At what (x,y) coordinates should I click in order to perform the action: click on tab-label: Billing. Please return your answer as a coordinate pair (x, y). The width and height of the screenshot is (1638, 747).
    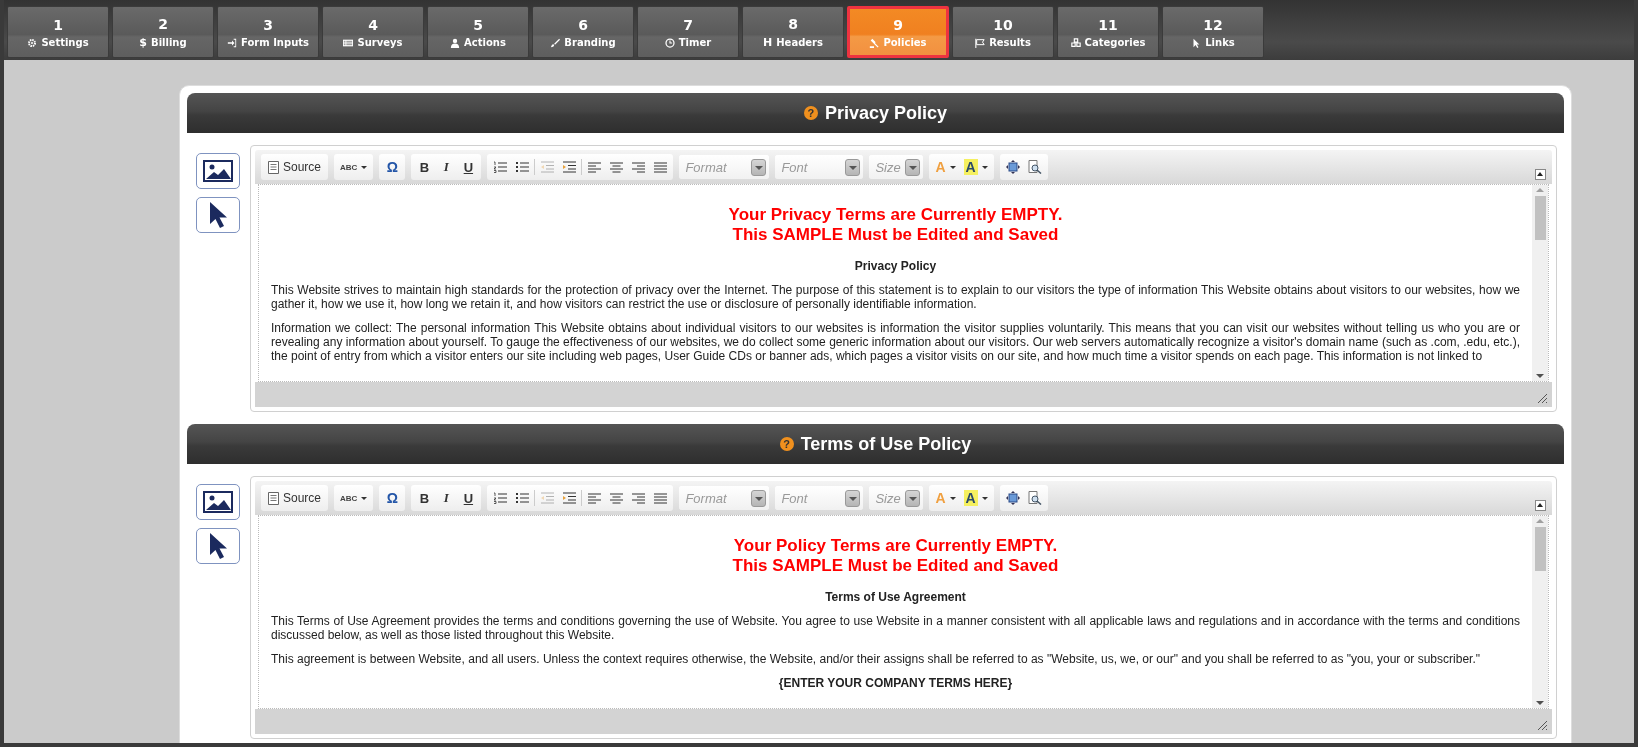
    Looking at the image, I should click on (169, 42).